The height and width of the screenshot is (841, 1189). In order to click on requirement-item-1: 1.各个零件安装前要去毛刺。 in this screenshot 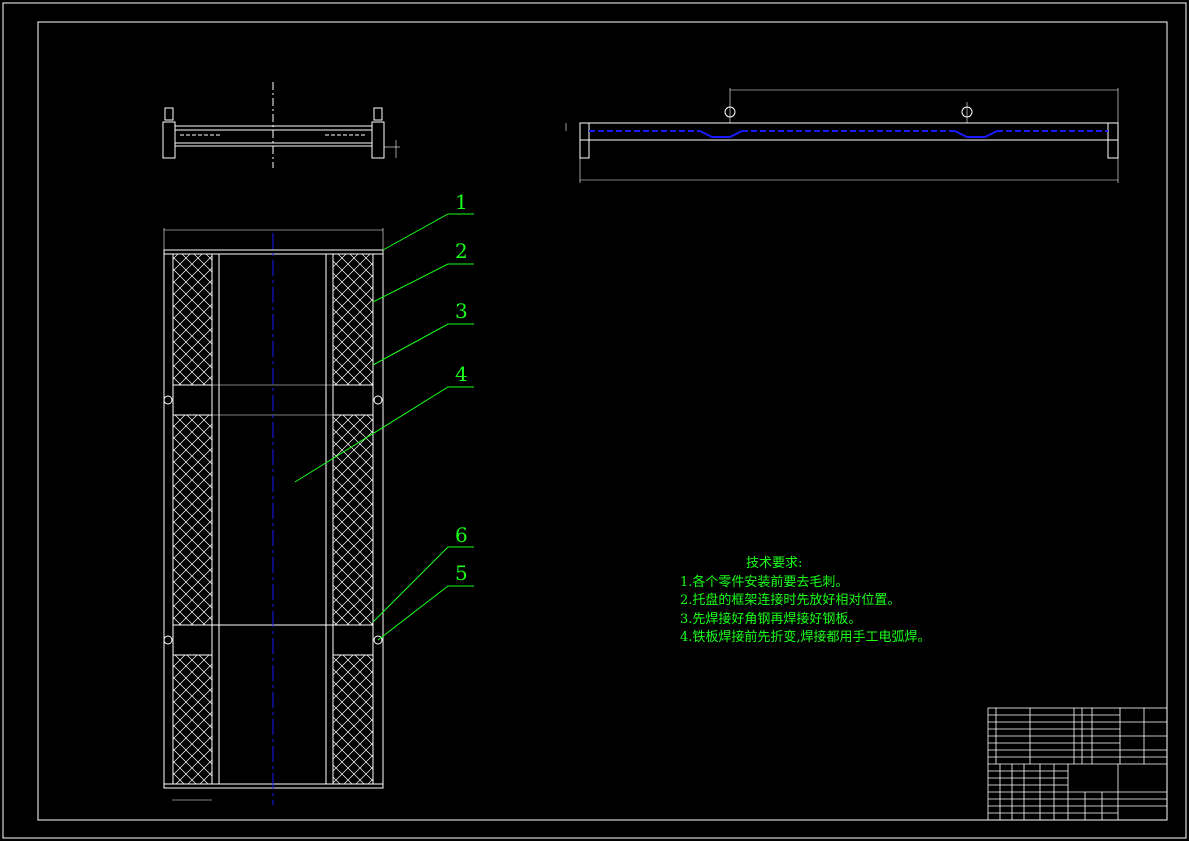, I will do `click(764, 582)`.